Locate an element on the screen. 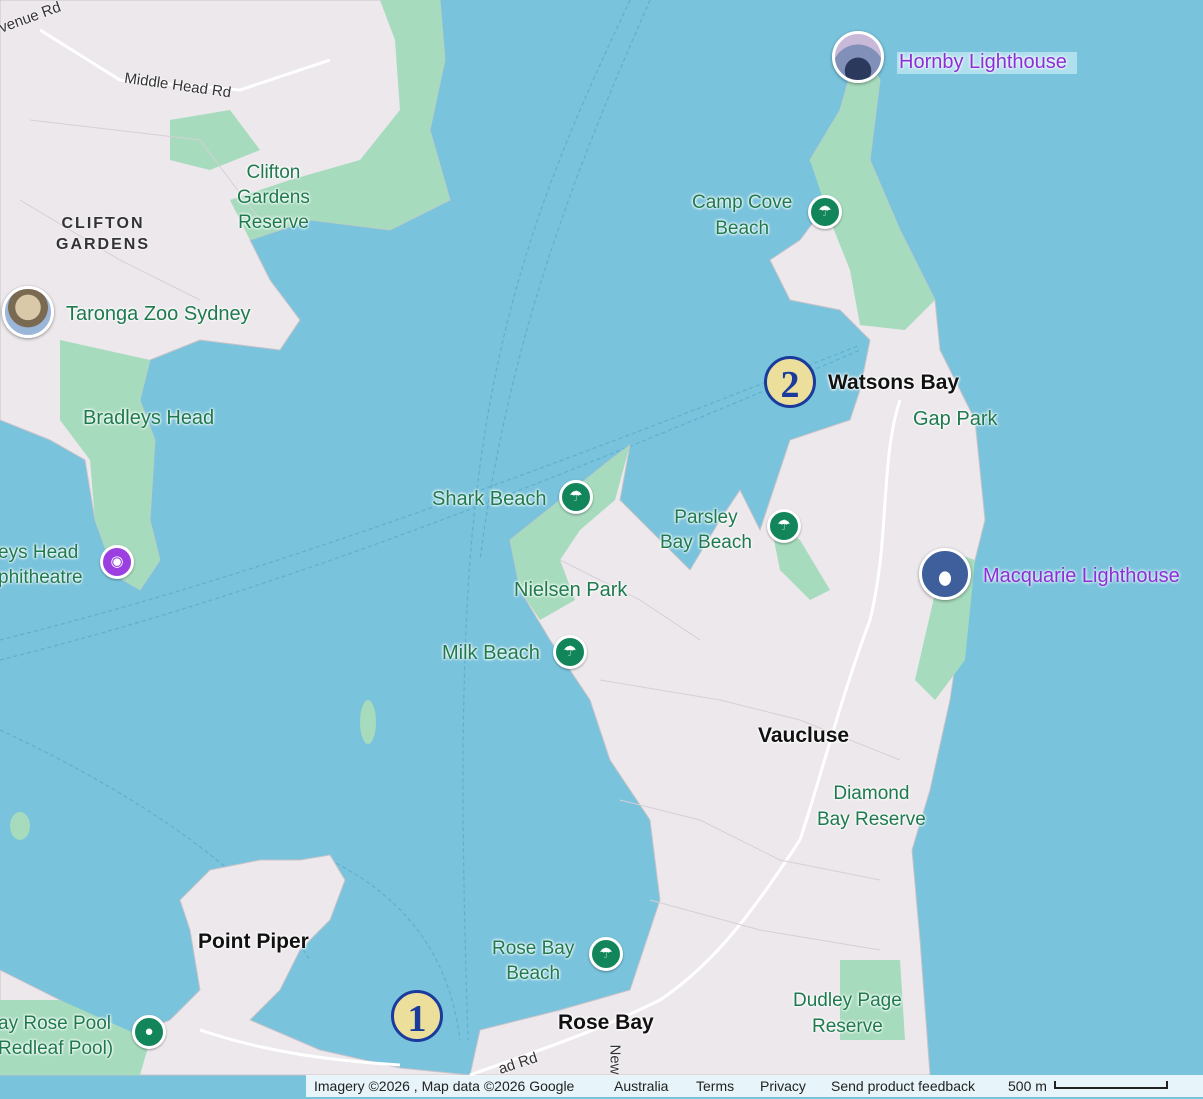  place-label-rose-bay-pool: ay Rose Pool Redleaf Pool) is located at coordinates (56, 1036).